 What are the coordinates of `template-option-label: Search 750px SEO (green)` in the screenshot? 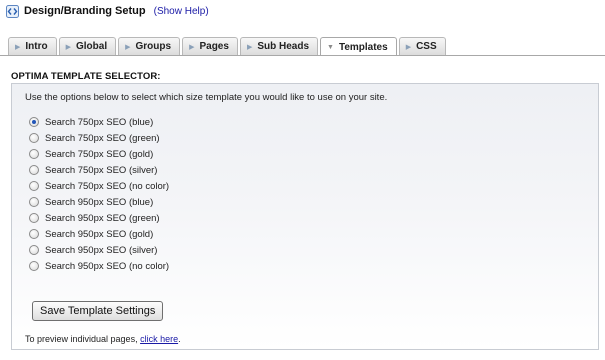 It's located at (102, 138).